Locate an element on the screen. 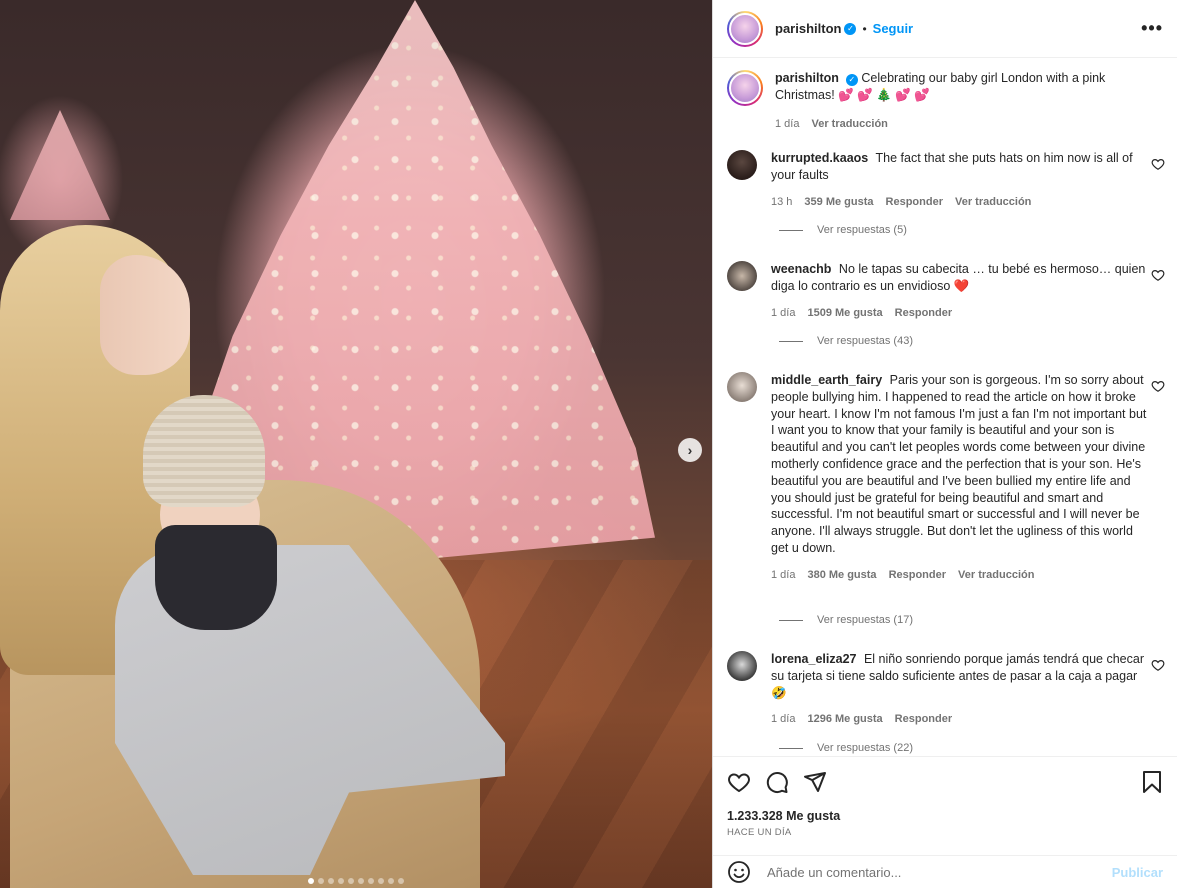 This screenshot has height=888, width=1177. view-replies-button: Ver respuestas (5) is located at coordinates (843, 230).